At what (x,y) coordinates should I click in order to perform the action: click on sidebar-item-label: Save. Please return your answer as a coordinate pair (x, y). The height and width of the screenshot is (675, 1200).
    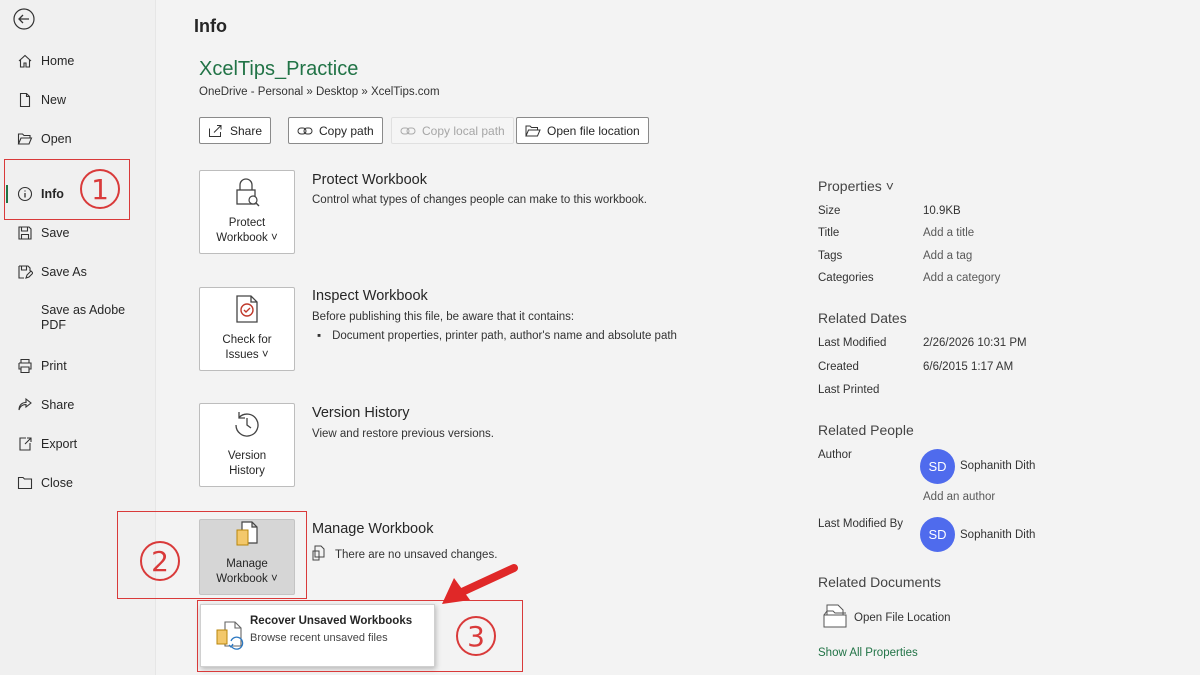
    Looking at the image, I should click on (55, 233).